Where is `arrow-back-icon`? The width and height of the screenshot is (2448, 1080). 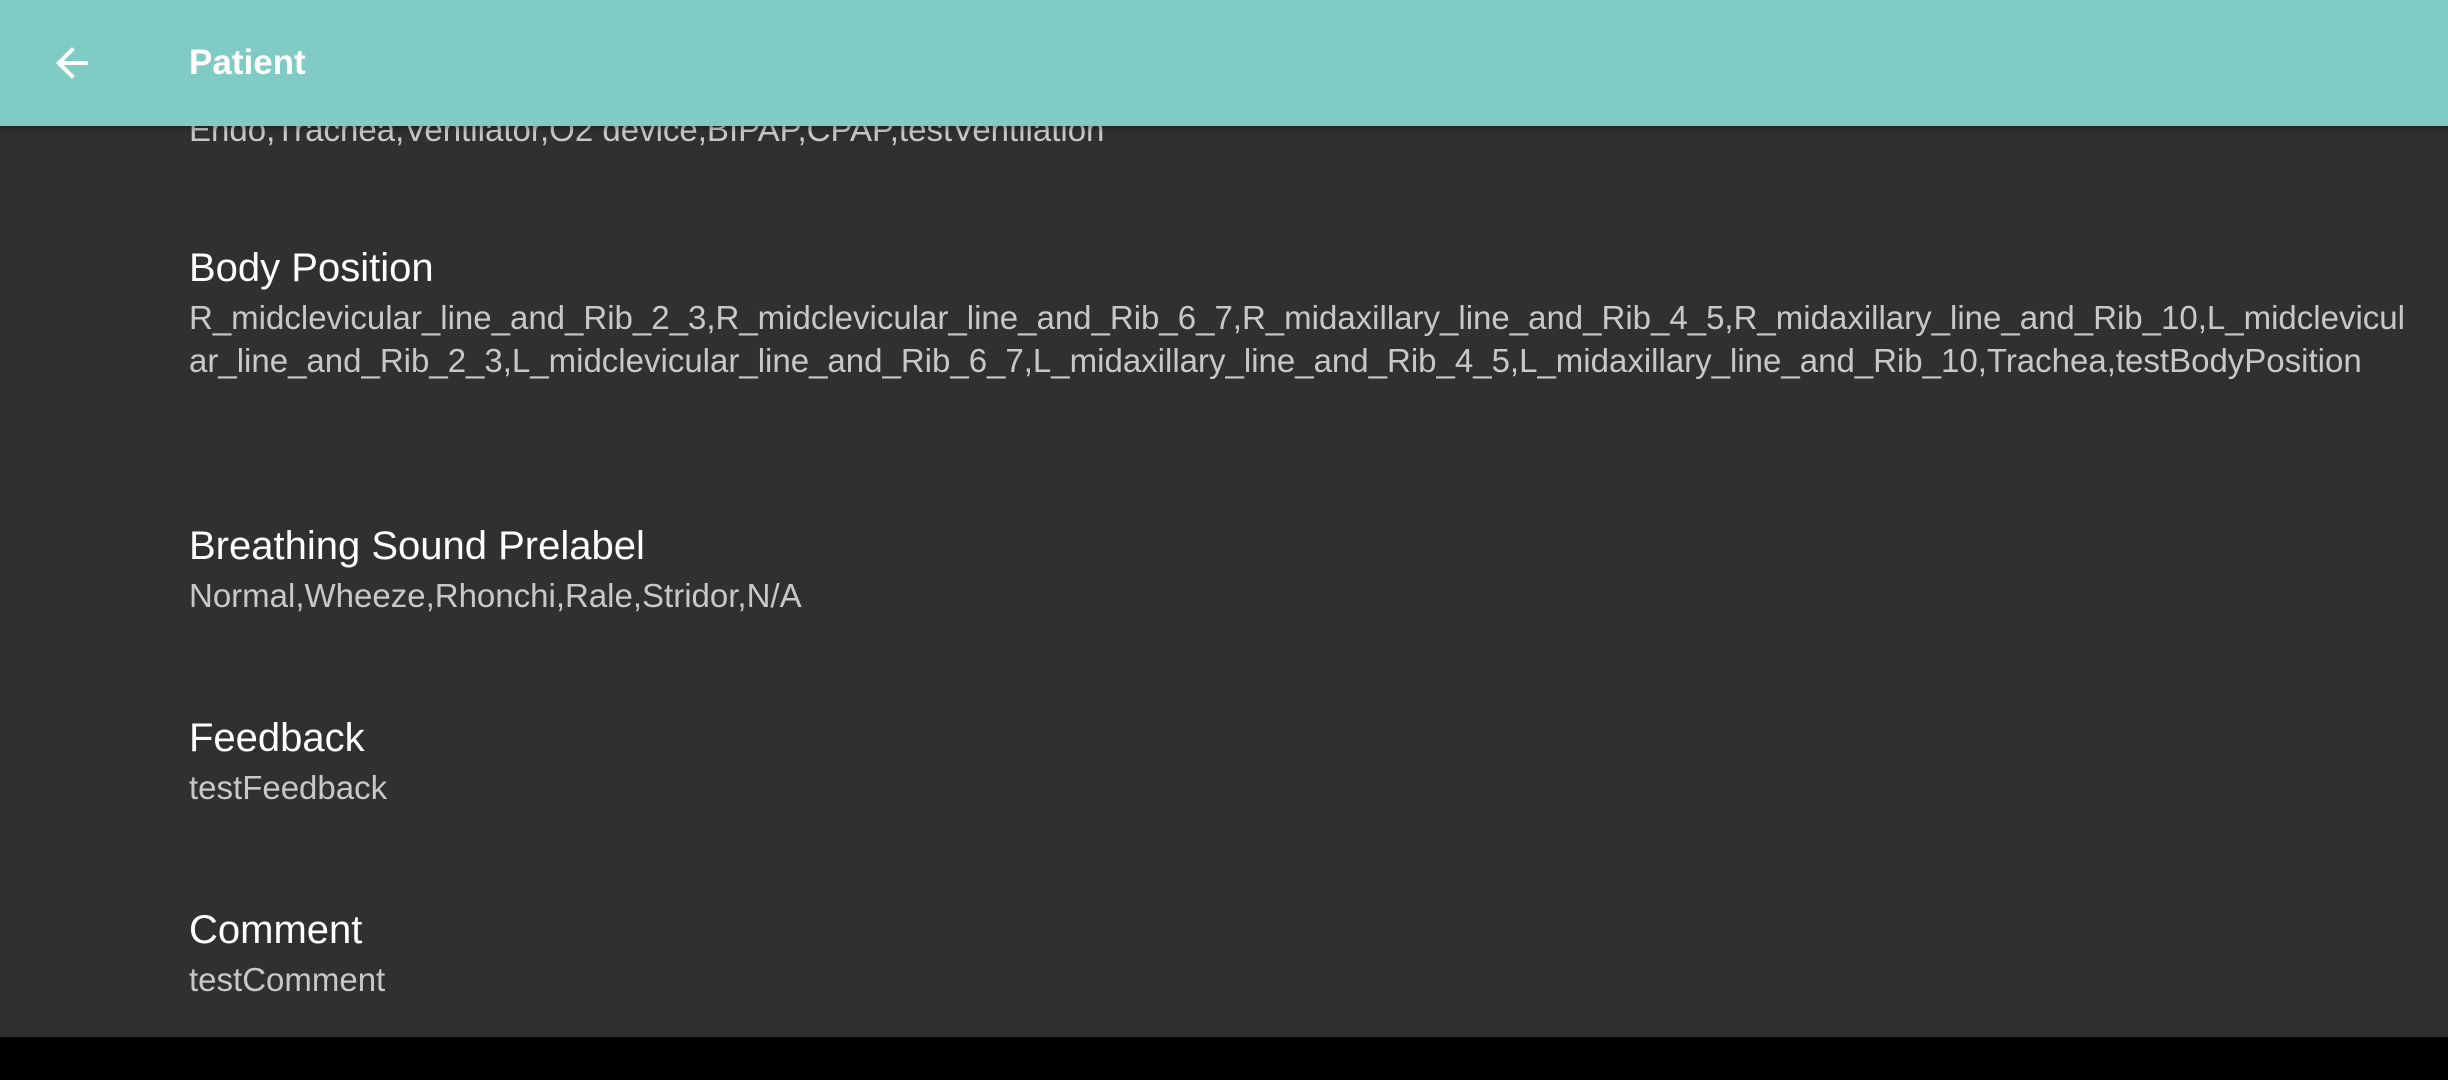
arrow-back-icon is located at coordinates (72, 63).